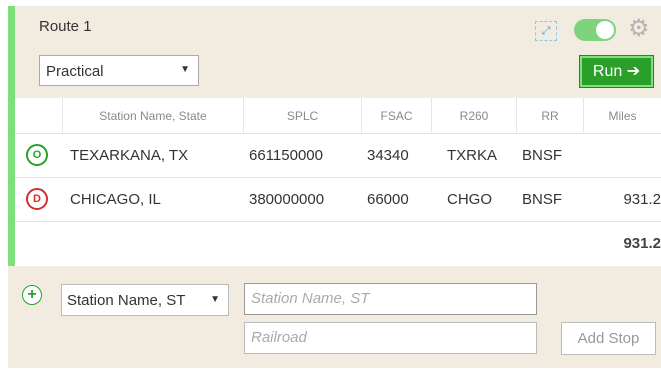 The image size is (661, 370). I want to click on route-title: Route 1, so click(65, 26).